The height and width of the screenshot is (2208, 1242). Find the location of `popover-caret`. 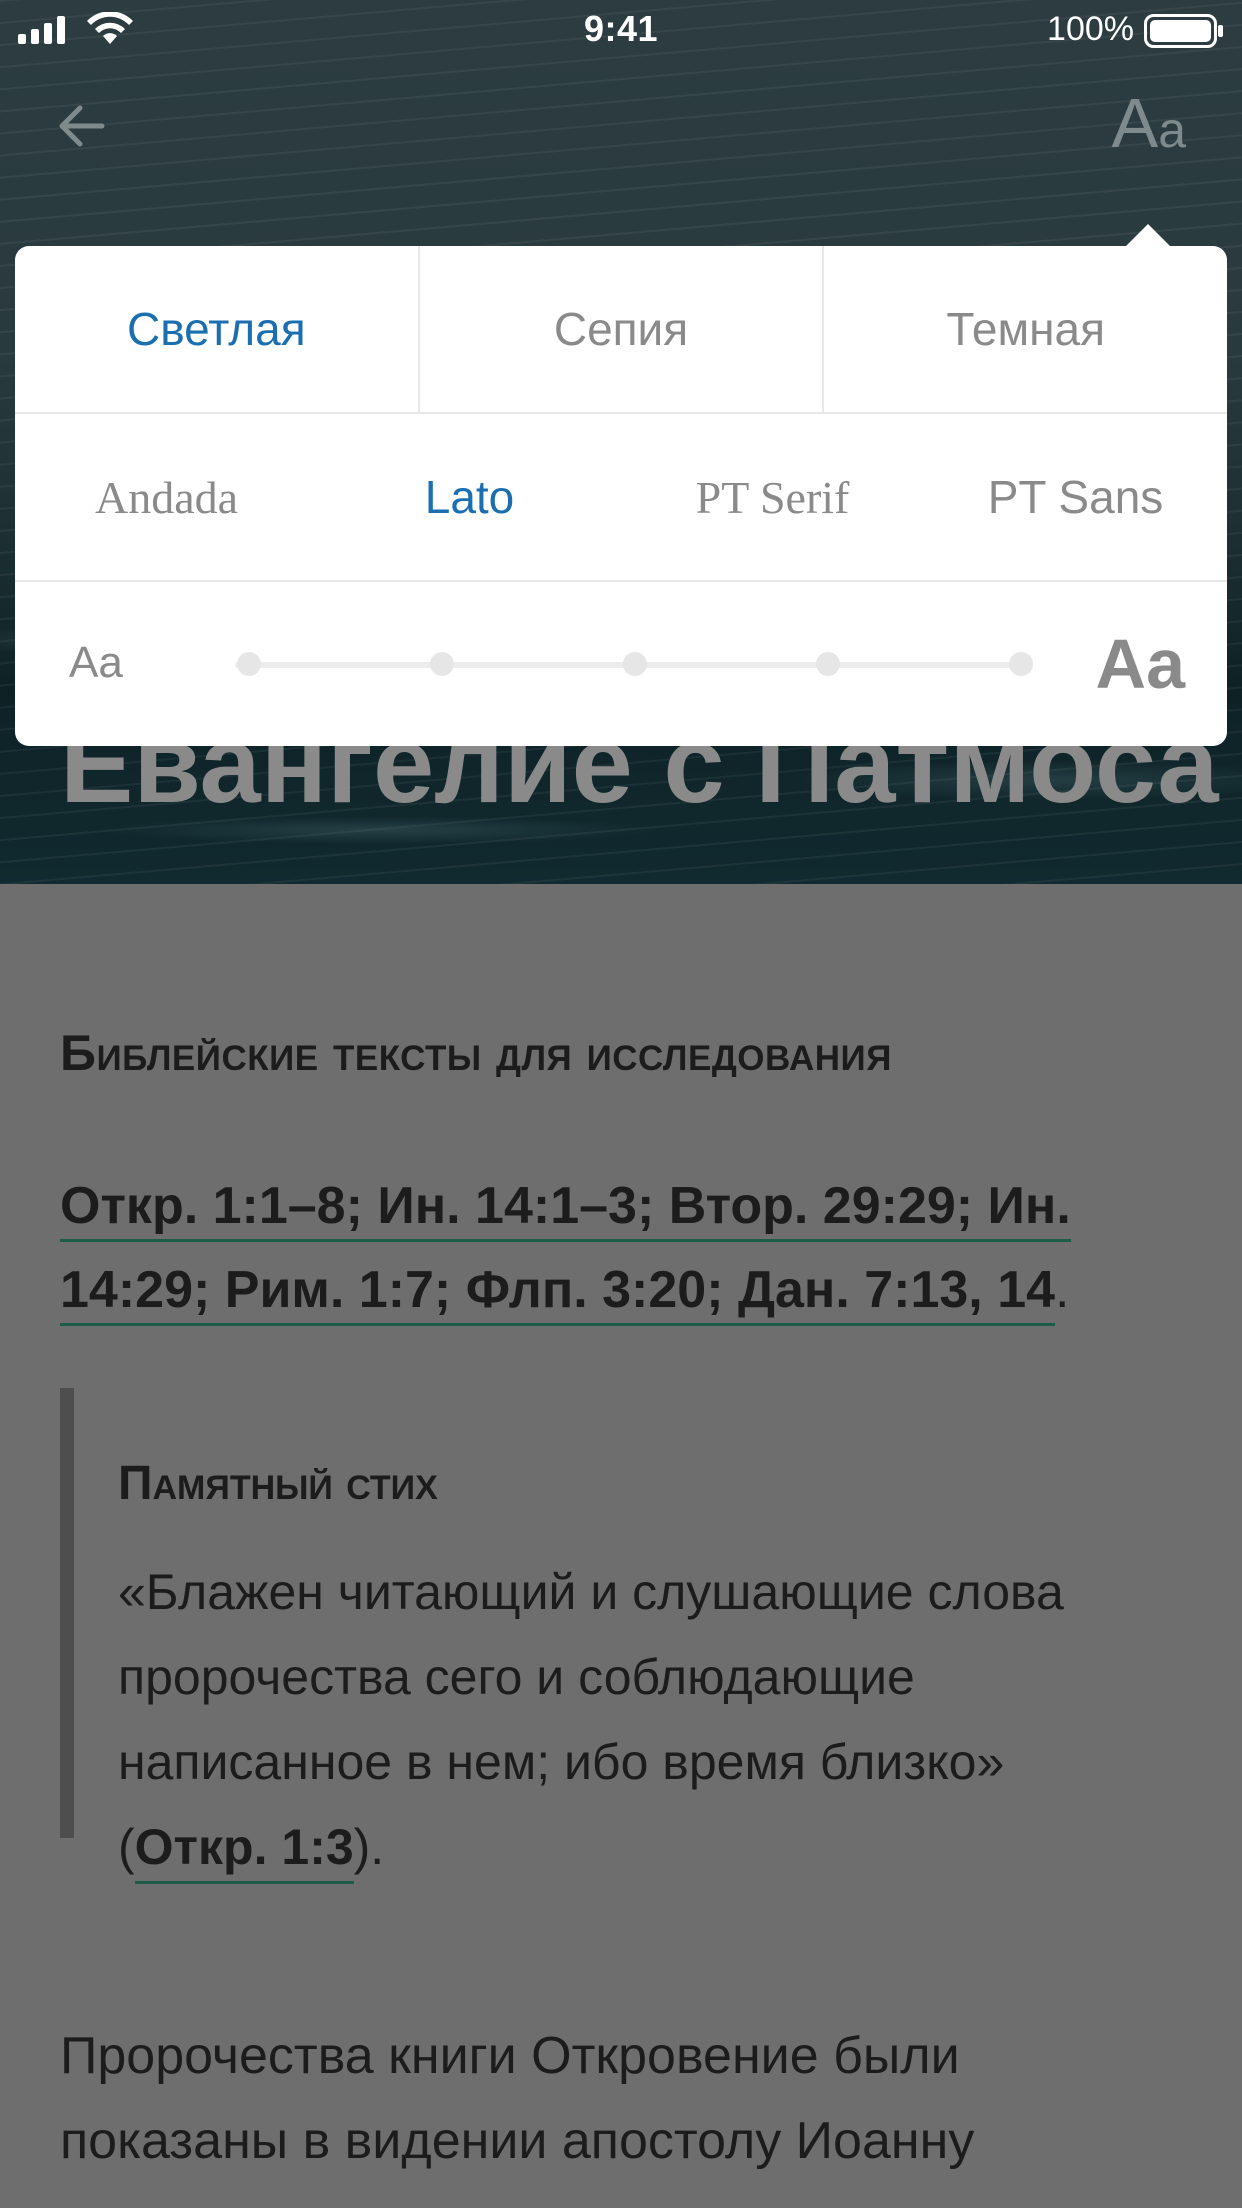

popover-caret is located at coordinates (1148, 235).